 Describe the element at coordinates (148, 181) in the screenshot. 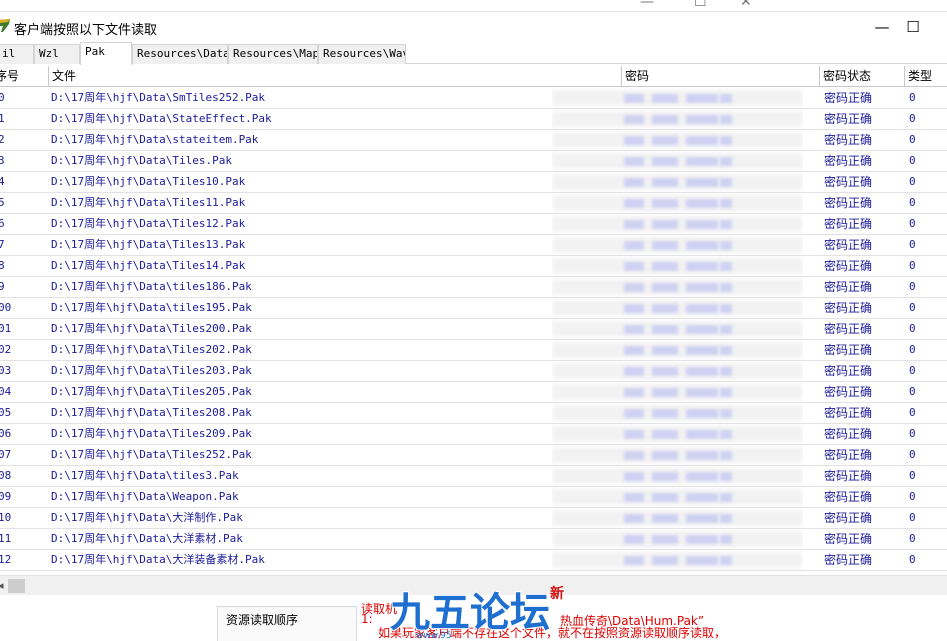

I see `row-file-path: D:\17周年\hjf\Data\Tiles10.Pak` at that location.